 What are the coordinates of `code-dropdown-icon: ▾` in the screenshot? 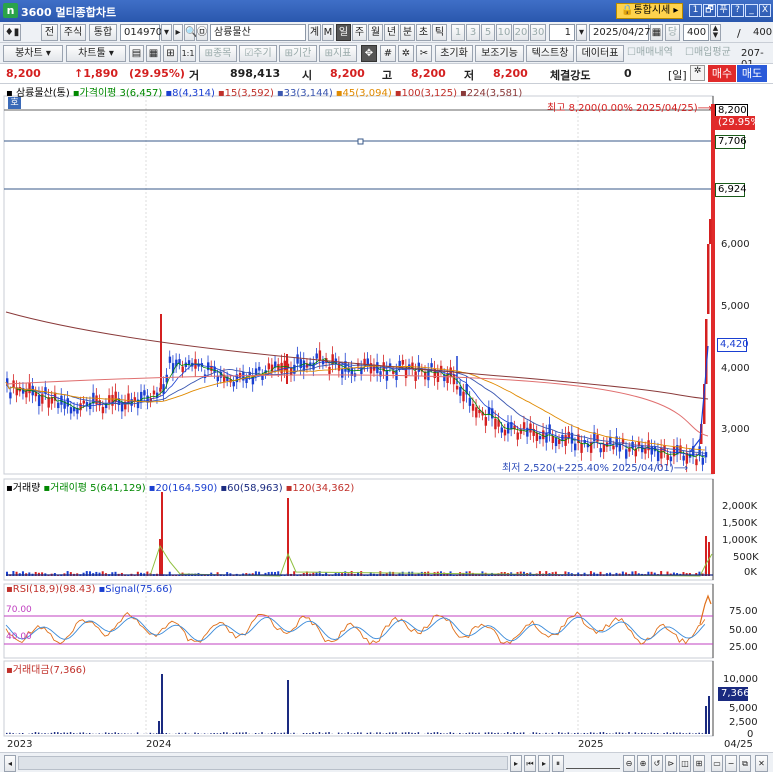 It's located at (166, 32).